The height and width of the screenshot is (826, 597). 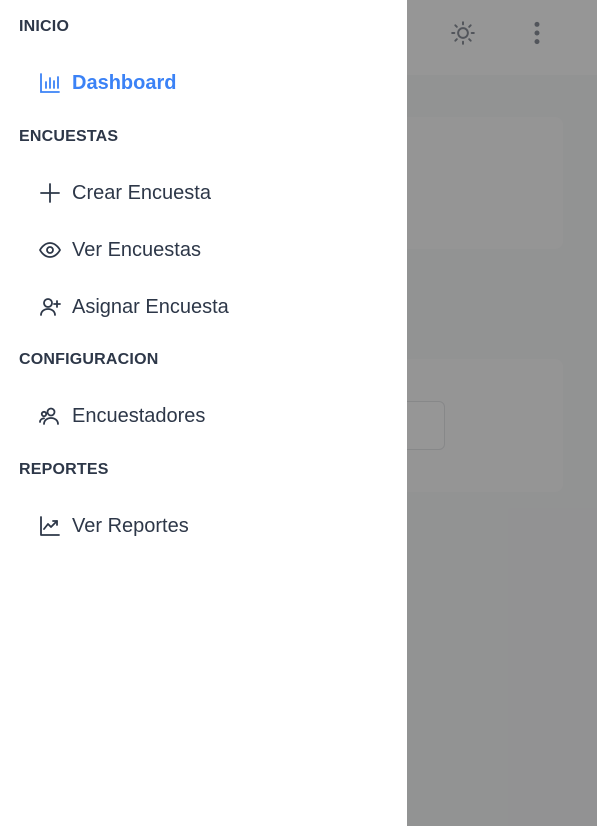 What do you see at coordinates (141, 192) in the screenshot?
I see `nav-item-label: Crear Encuesta` at bounding box center [141, 192].